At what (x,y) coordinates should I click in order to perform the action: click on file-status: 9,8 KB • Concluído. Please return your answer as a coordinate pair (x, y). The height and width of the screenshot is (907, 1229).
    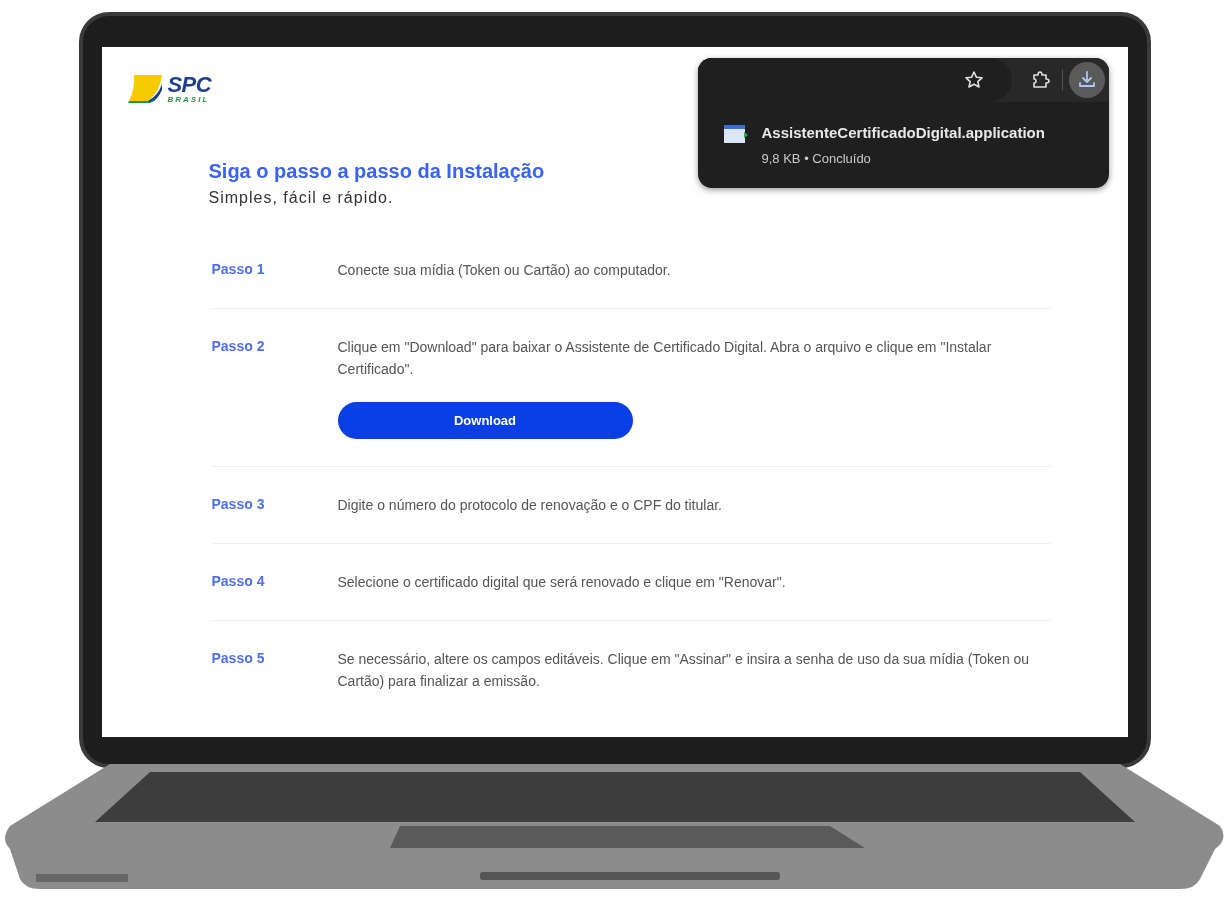
    Looking at the image, I should click on (816, 158).